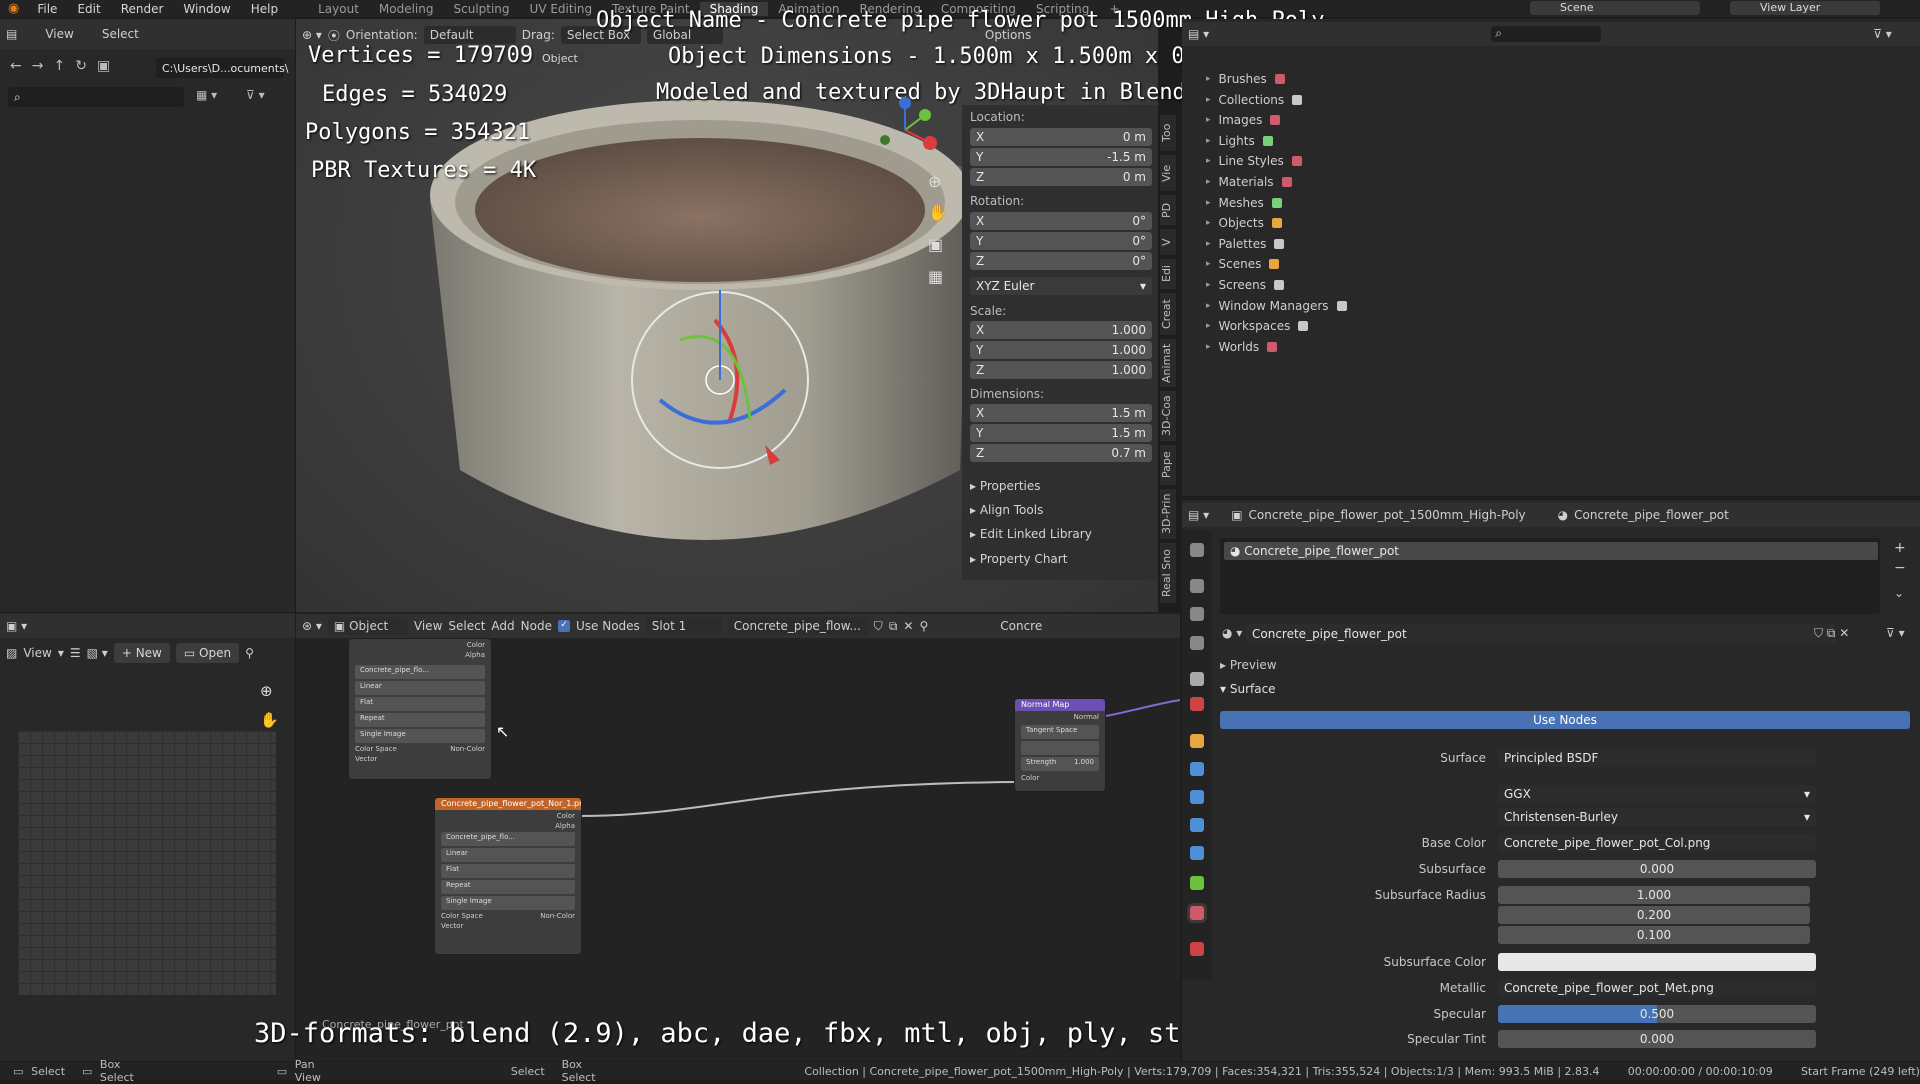 This screenshot has height=1084, width=1920. I want to click on add-slot-button: +, so click(1900, 548).